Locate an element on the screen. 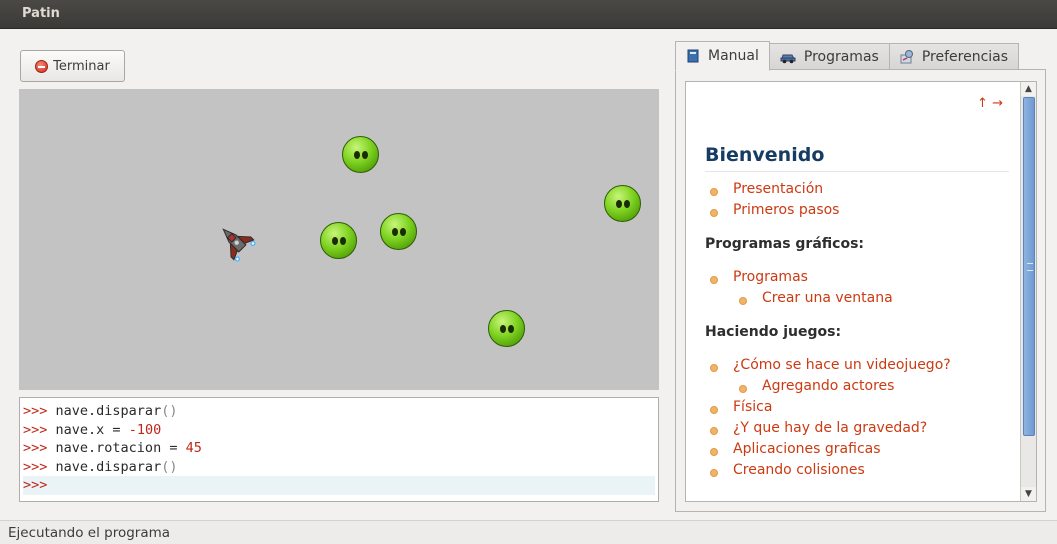  nav-up-link: ↑ is located at coordinates (982, 103).